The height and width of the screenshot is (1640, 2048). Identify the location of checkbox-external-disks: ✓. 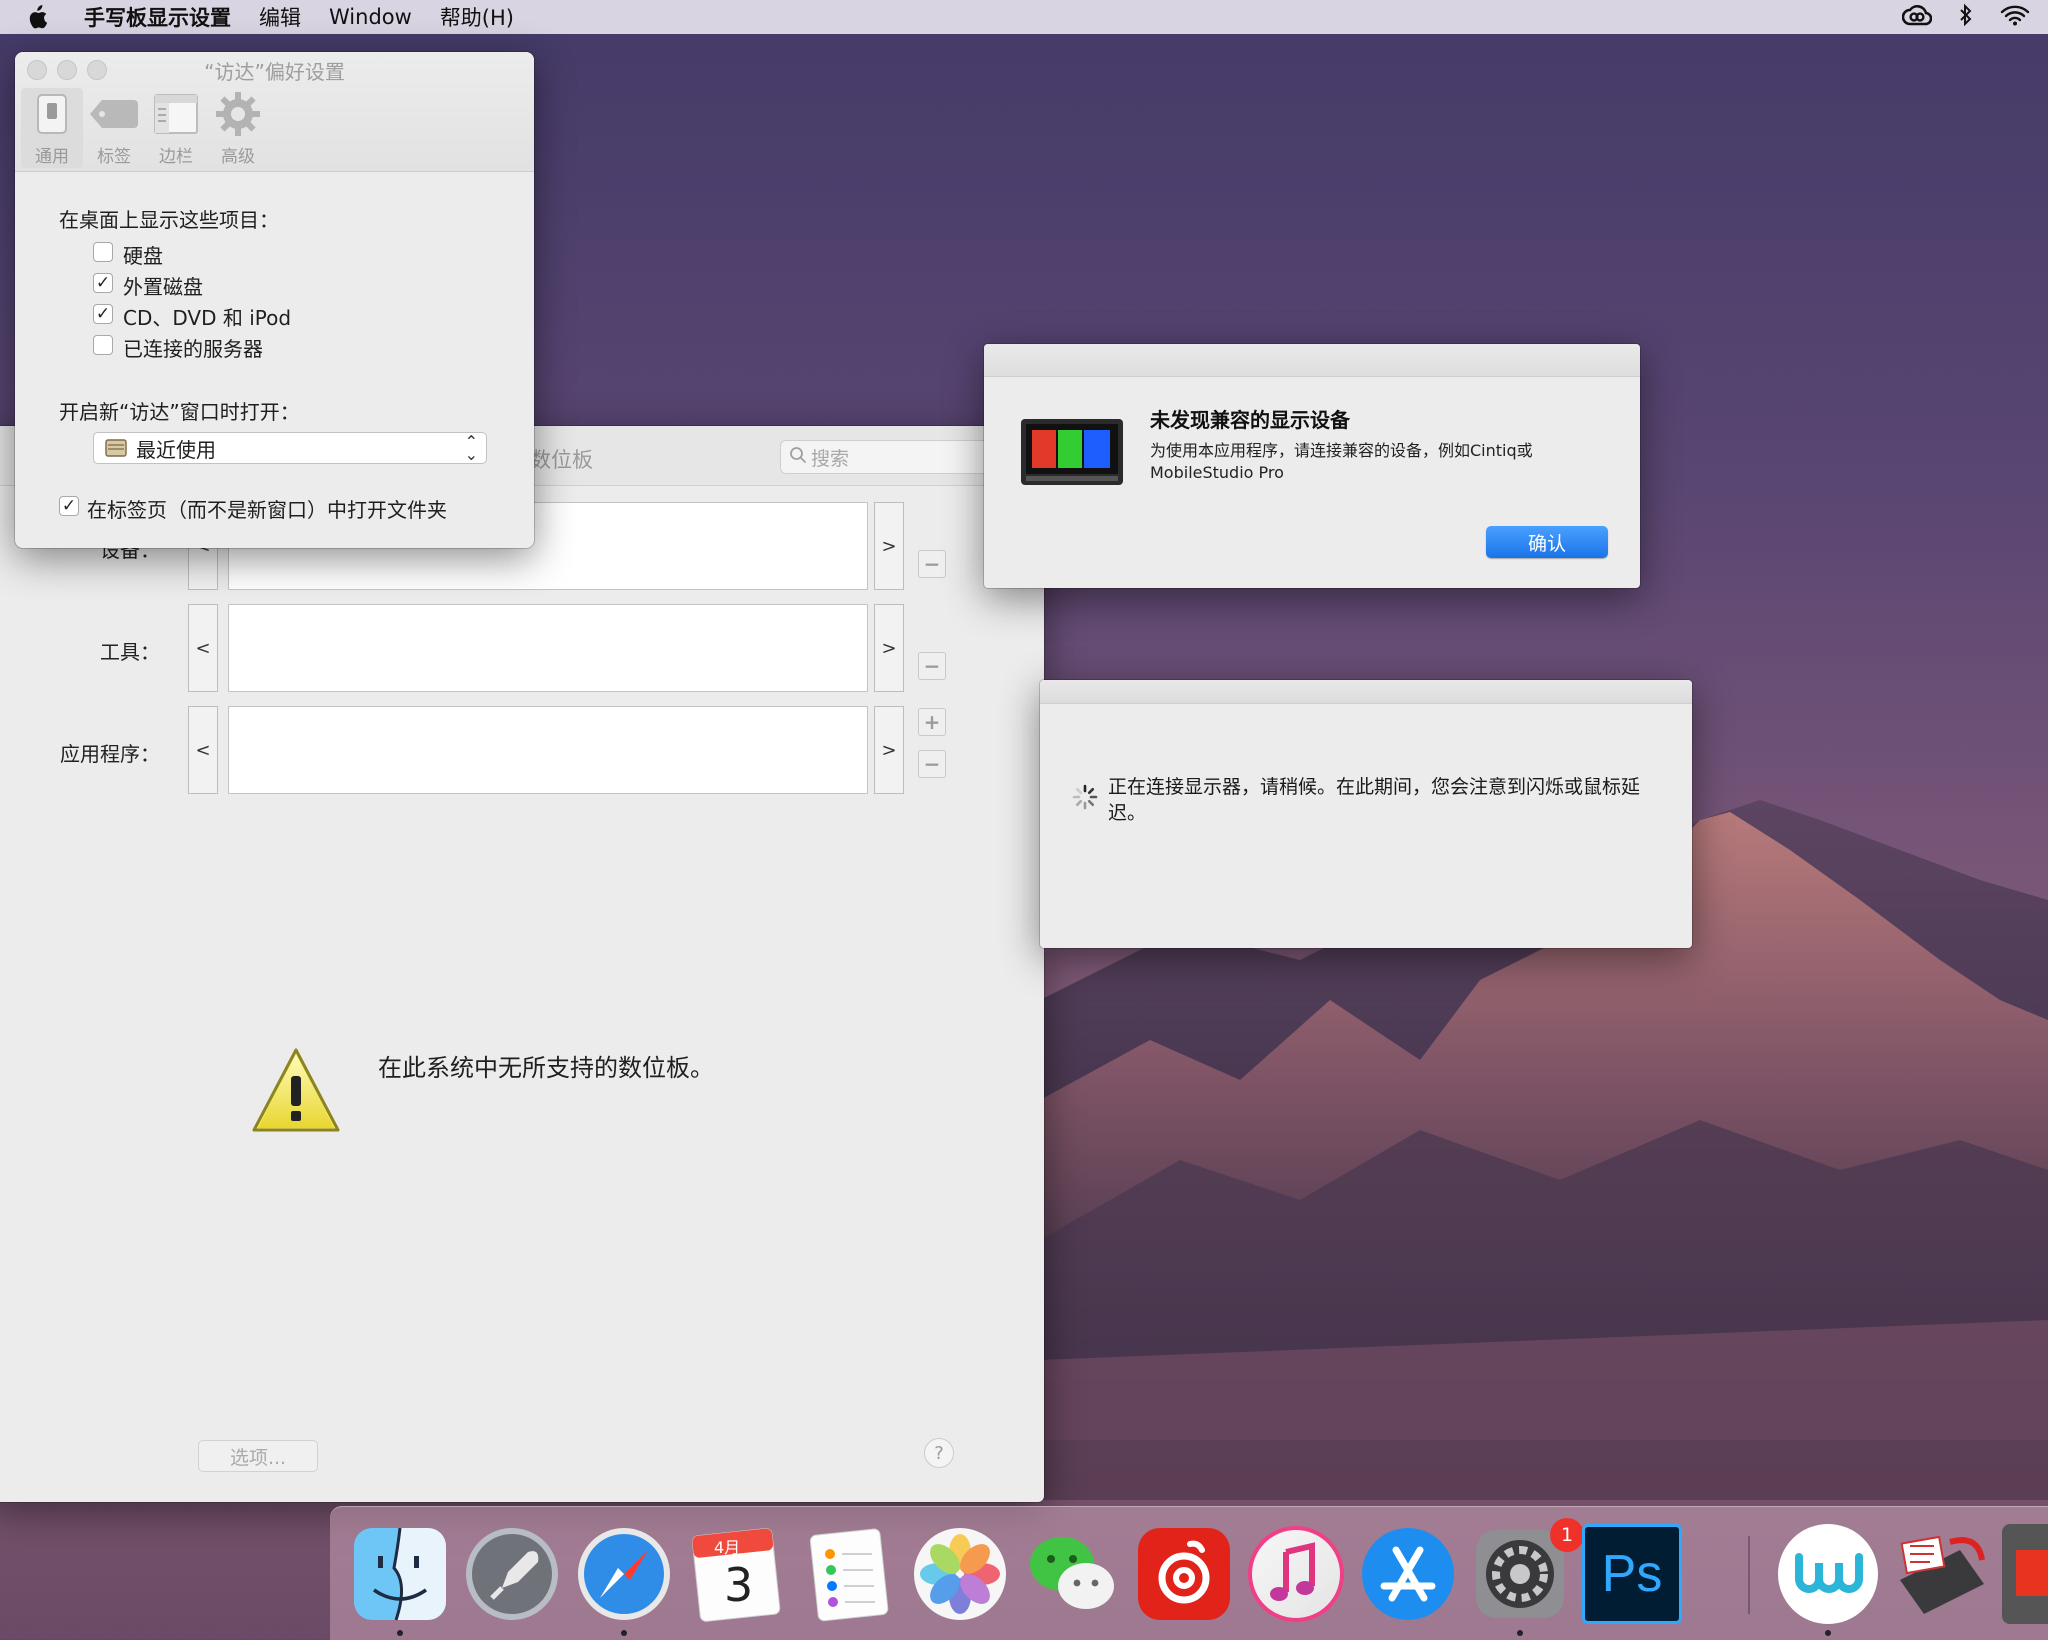
(103, 283).